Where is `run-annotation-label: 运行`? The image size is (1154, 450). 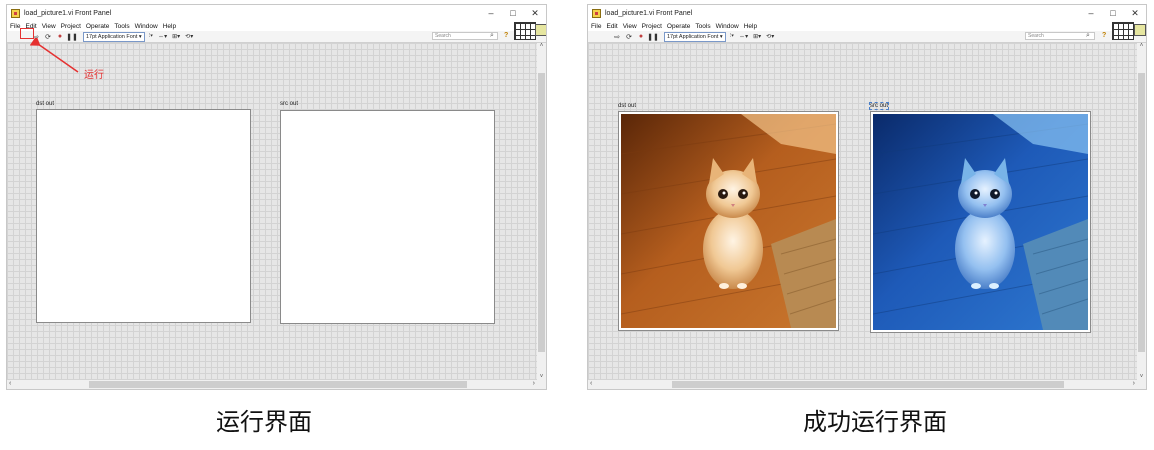 run-annotation-label: 运行 is located at coordinates (94, 75).